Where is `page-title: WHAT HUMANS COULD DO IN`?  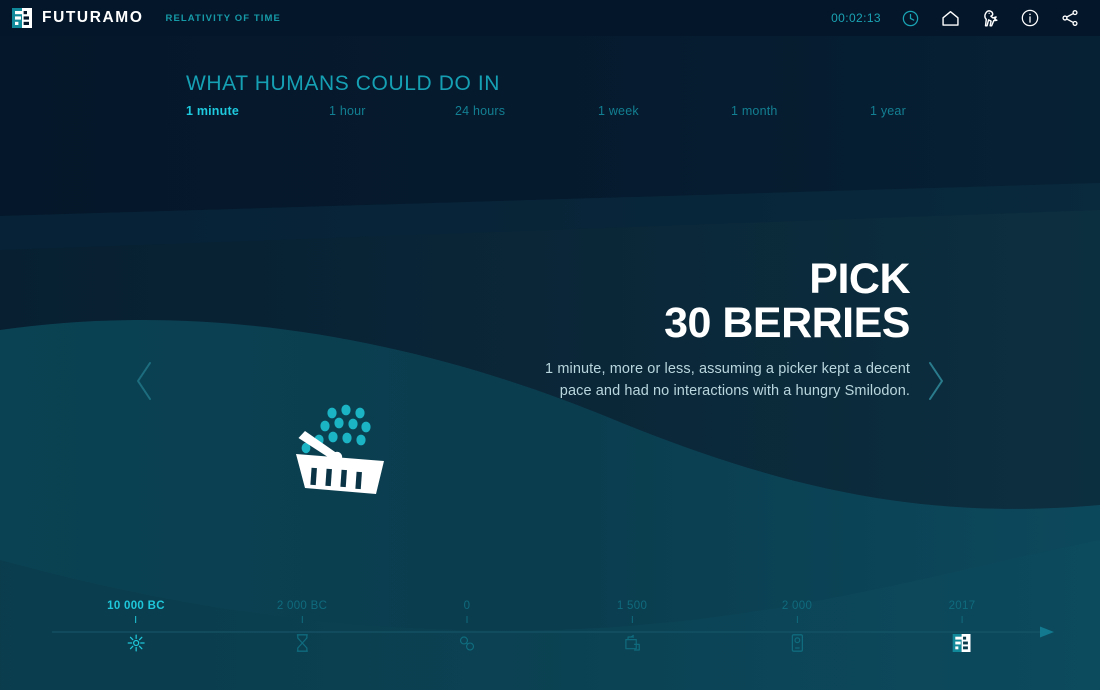
page-title: WHAT HUMANS COULD DO IN is located at coordinates (343, 83).